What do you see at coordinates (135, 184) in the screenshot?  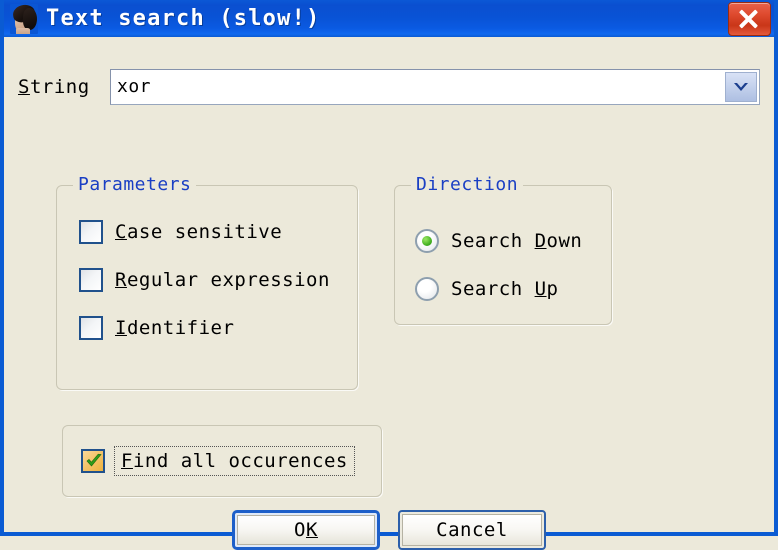 I see `parameters-group-legend: Parameters` at bounding box center [135, 184].